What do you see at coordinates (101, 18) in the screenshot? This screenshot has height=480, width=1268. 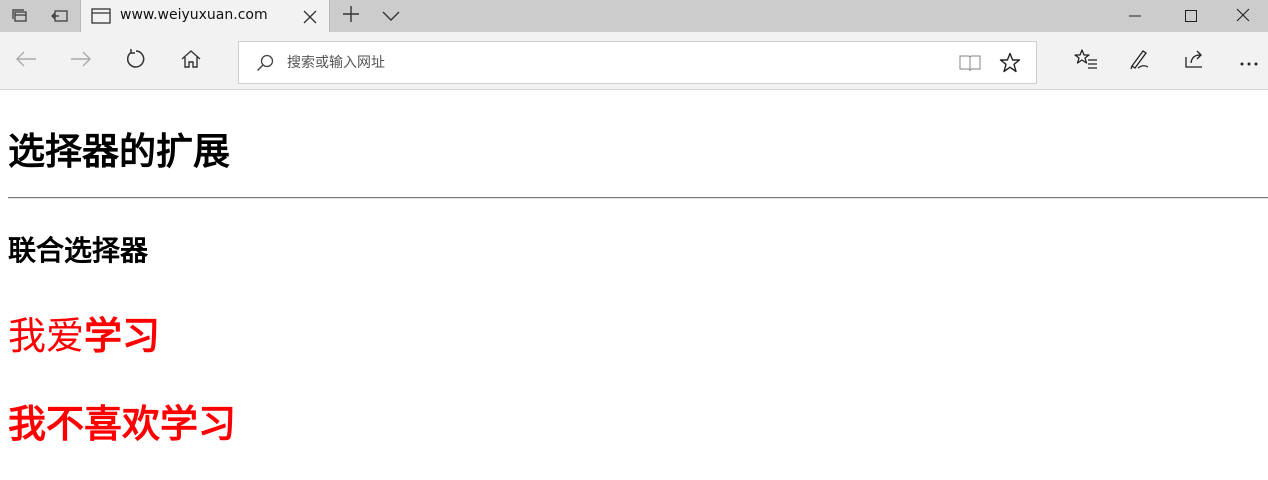 I see `page-icon` at bounding box center [101, 18].